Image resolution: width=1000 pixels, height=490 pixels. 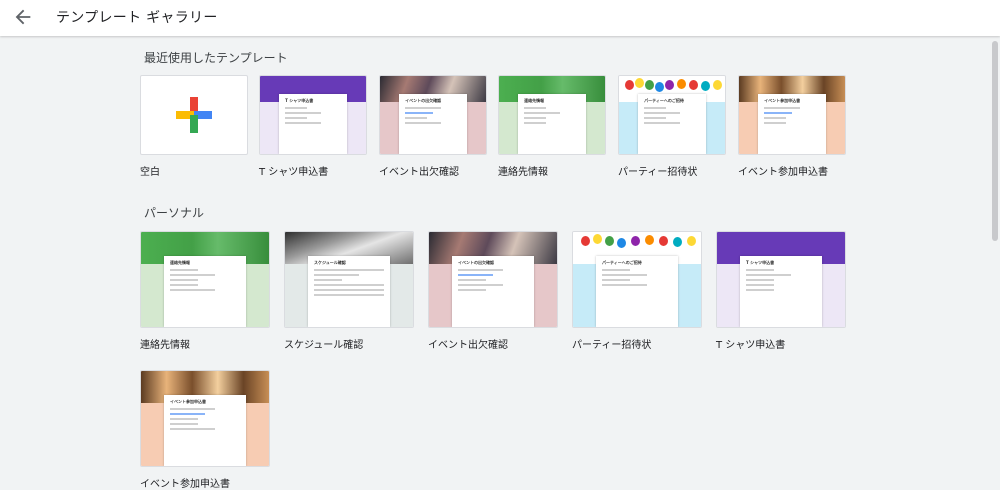 What do you see at coordinates (174, 213) in the screenshot?
I see `section-title-personal: パーソナル` at bounding box center [174, 213].